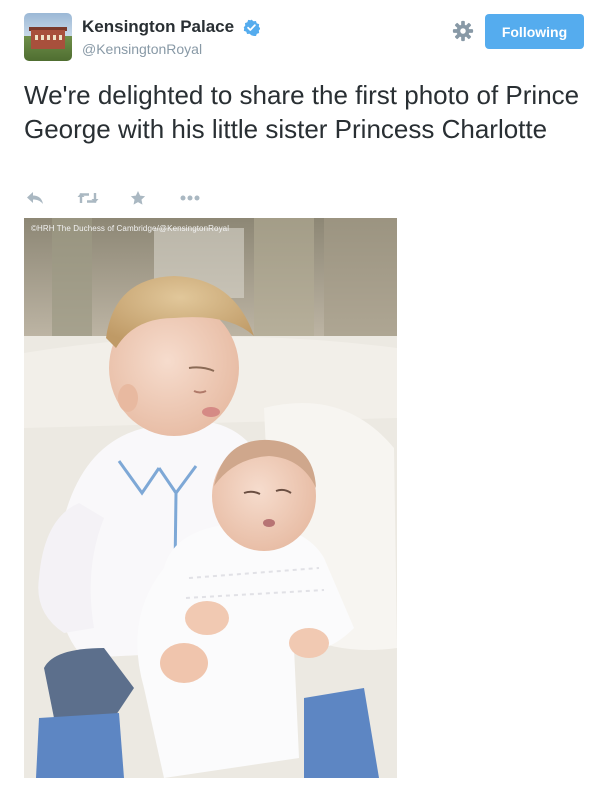 This screenshot has height=795, width=608. What do you see at coordinates (124, 198) in the screenshot?
I see `tweet-actions` at bounding box center [124, 198].